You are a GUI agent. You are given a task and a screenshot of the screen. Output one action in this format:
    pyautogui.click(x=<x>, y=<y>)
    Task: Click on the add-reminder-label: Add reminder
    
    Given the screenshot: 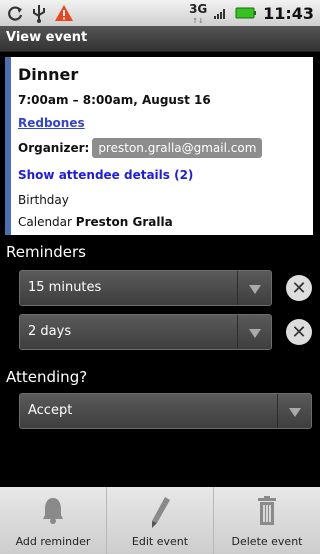 What is the action you would take?
    pyautogui.click(x=53, y=541)
    